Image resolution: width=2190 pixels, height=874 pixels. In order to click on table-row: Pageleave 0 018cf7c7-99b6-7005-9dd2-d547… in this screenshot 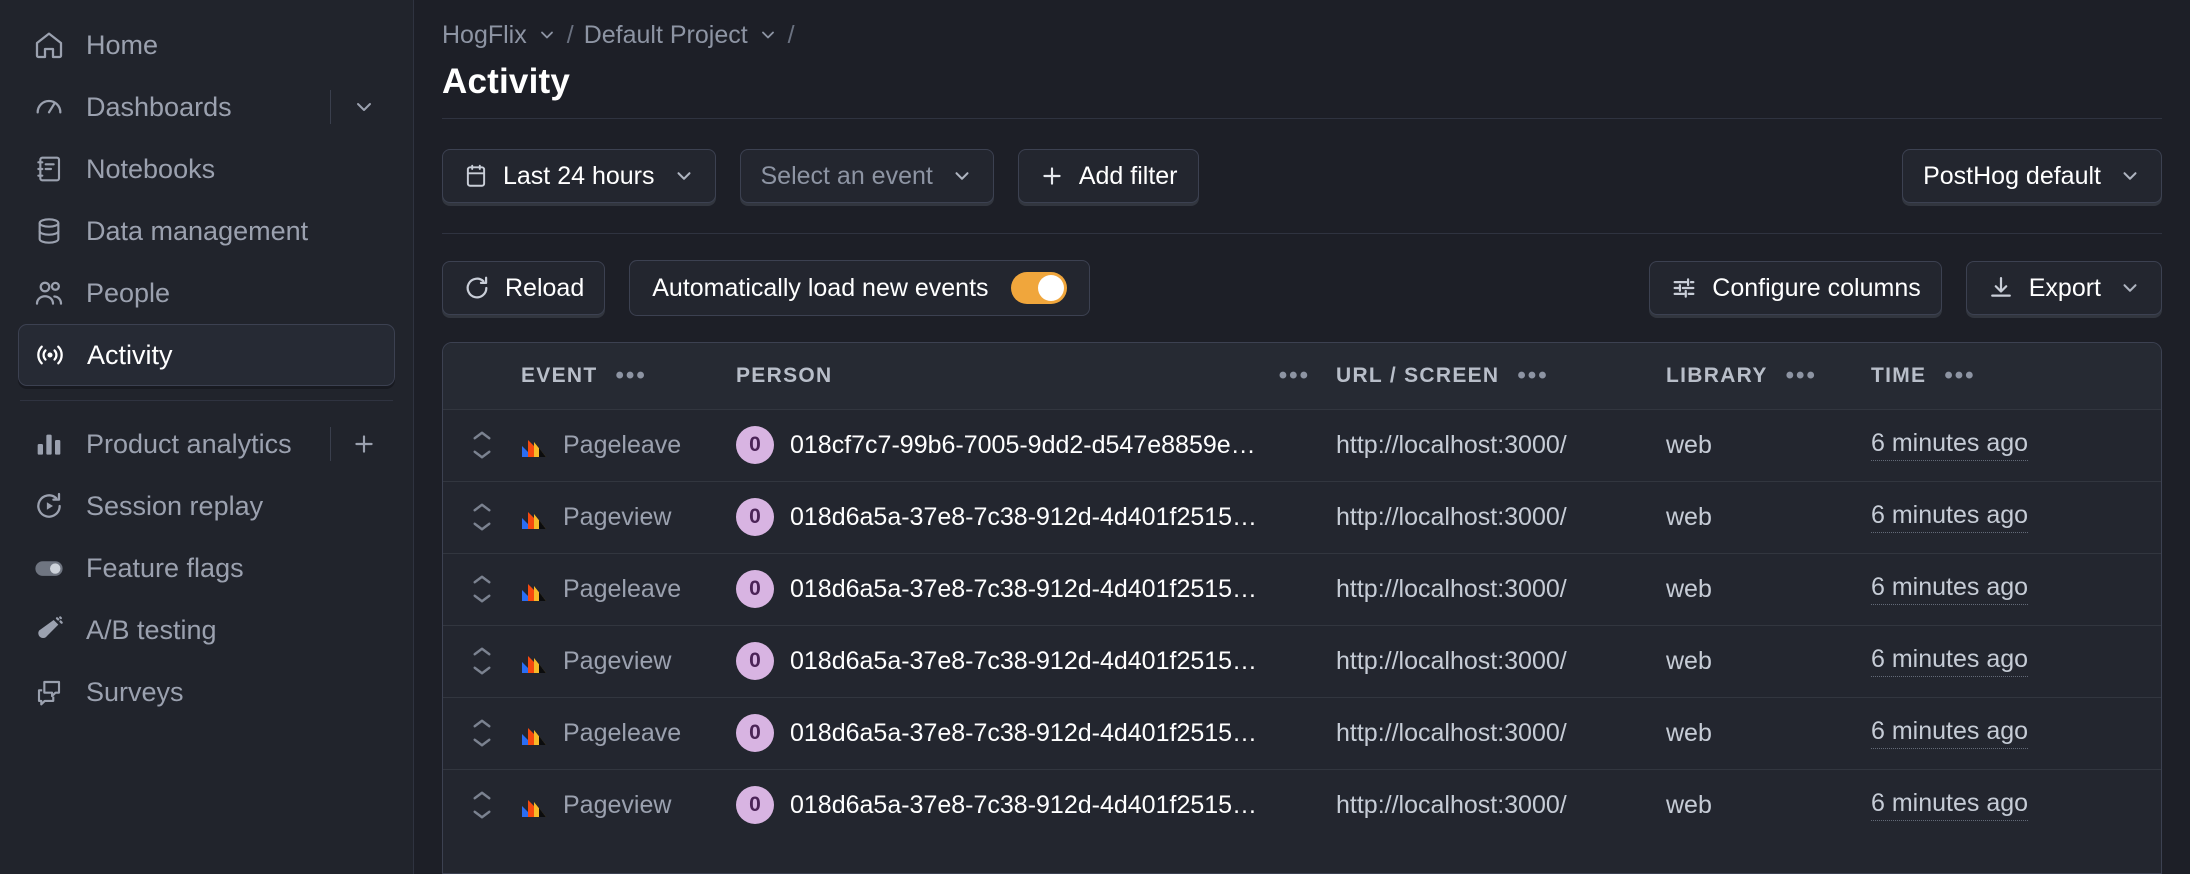, I will do `click(1302, 444)`.